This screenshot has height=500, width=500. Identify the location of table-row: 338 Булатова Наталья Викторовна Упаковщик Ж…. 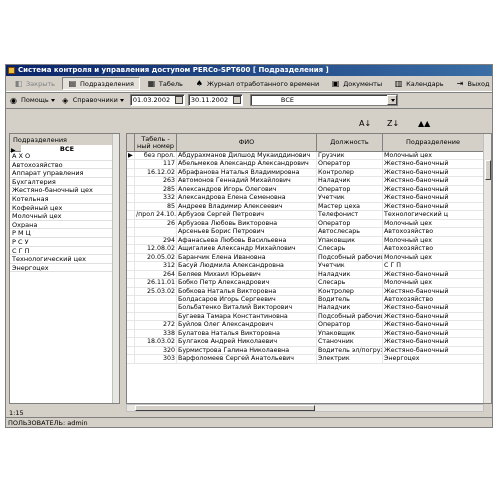
(309, 334).